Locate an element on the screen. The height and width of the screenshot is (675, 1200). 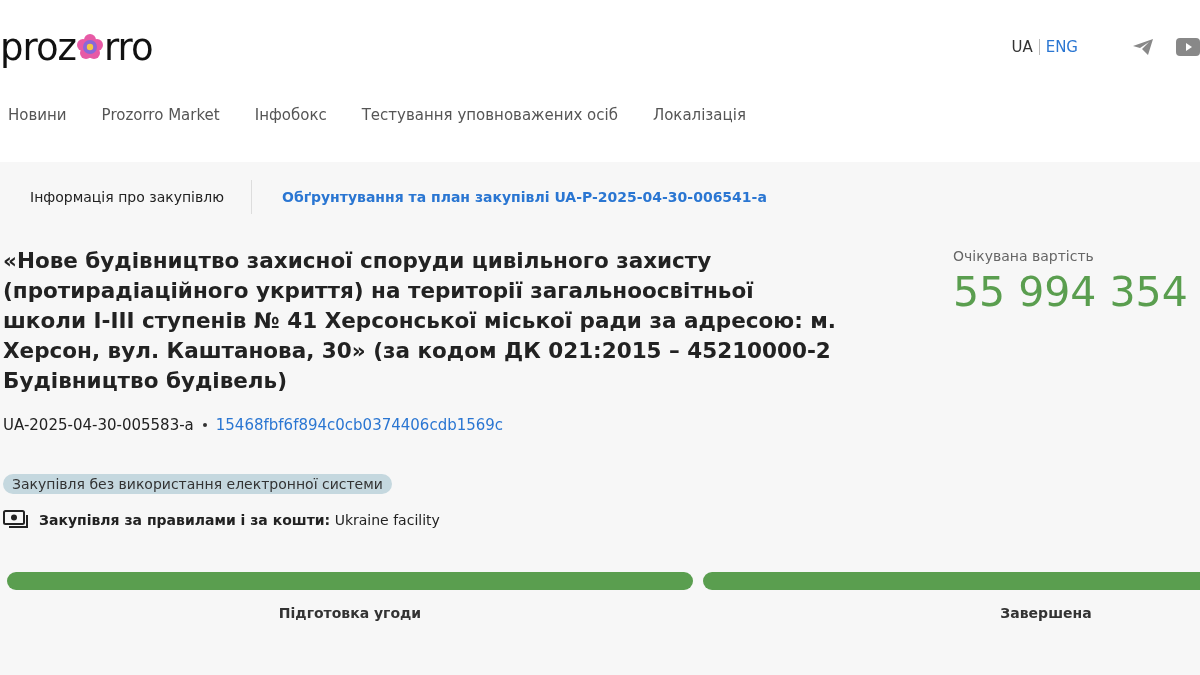
funding-text: Закупівля за правилами і за кошти: Ukraine facility is located at coordinates (239, 520).